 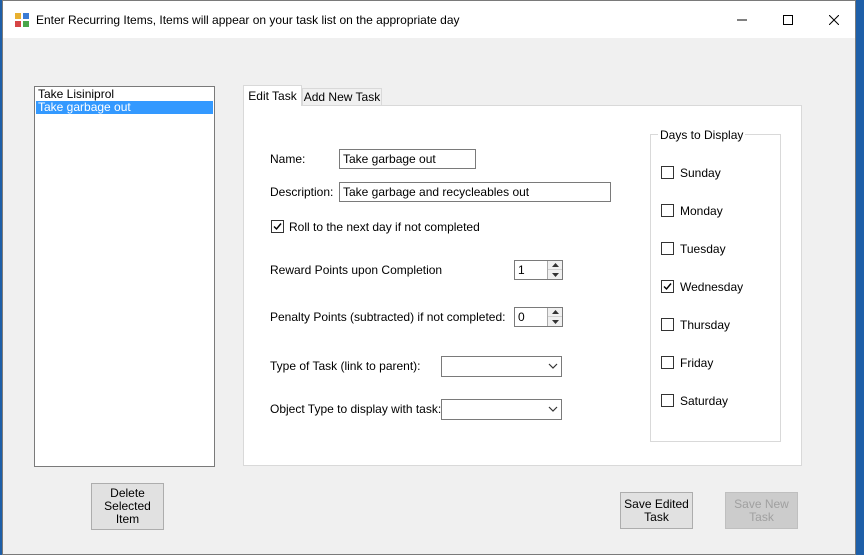 What do you see at coordinates (697, 363) in the screenshot?
I see `day-label-friday: Friday` at bounding box center [697, 363].